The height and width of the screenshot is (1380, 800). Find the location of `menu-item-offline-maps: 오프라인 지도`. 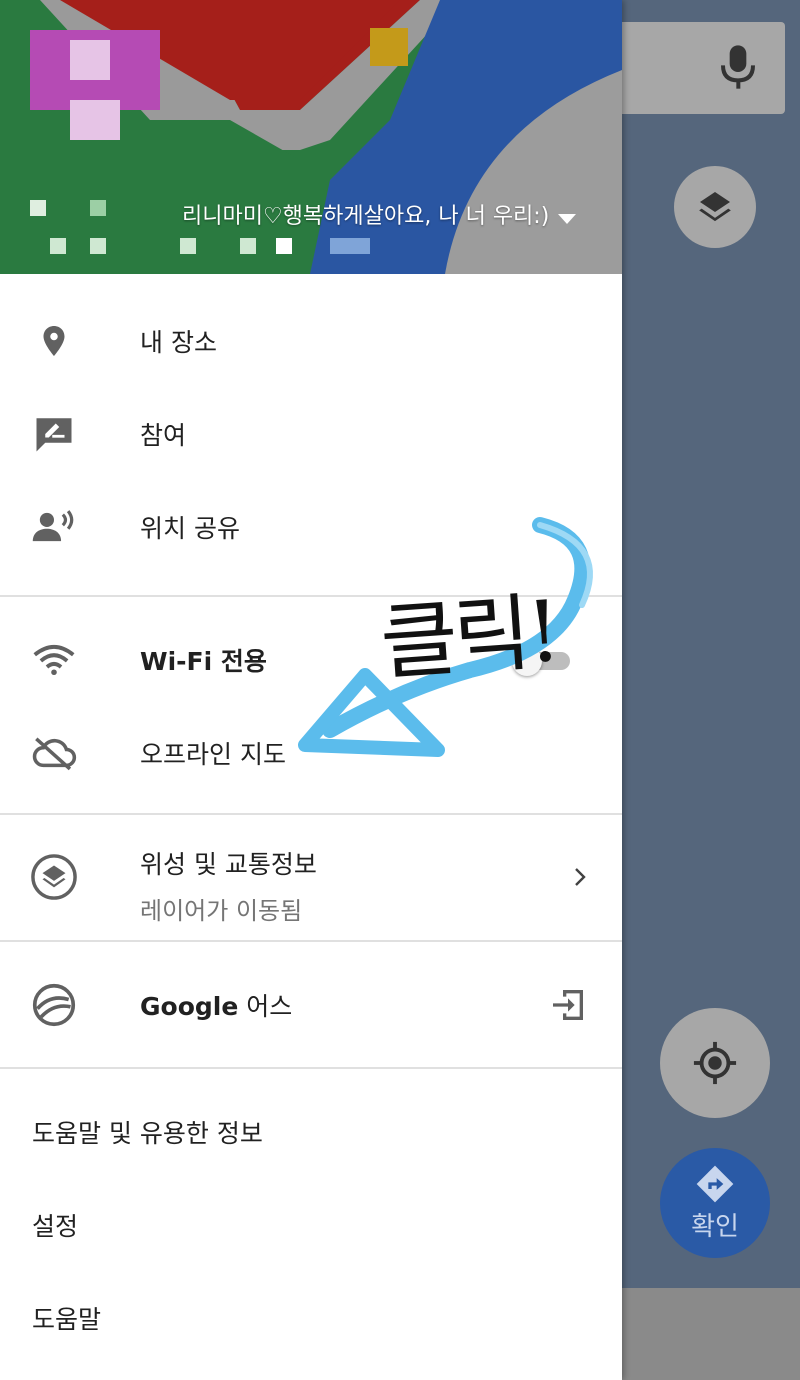

menu-item-offline-maps: 오프라인 지도 is located at coordinates (311, 752).